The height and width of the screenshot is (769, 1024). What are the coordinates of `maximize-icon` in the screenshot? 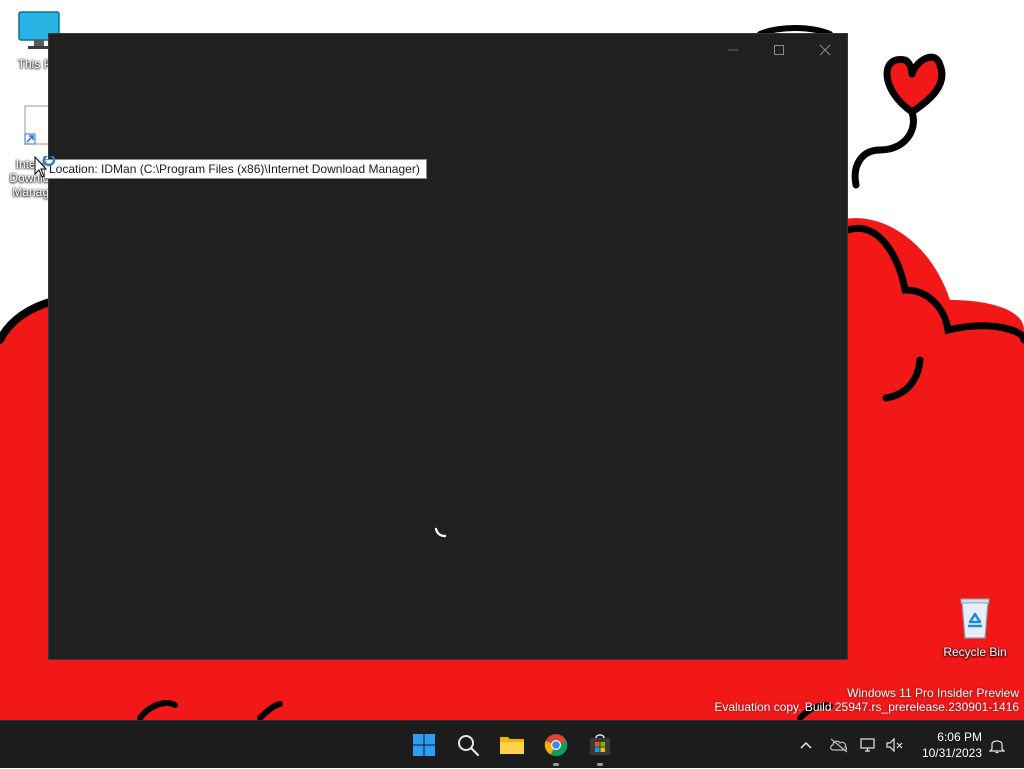 It's located at (779, 50).